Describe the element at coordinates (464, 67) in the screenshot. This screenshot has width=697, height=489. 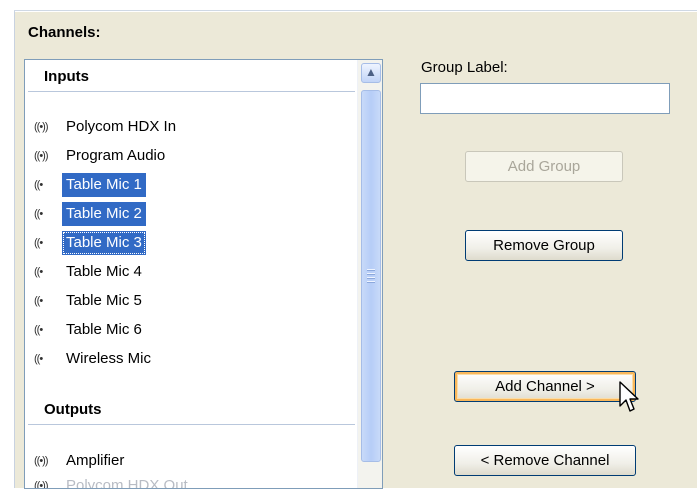
I see `group-label-caption: Group Label:` at that location.